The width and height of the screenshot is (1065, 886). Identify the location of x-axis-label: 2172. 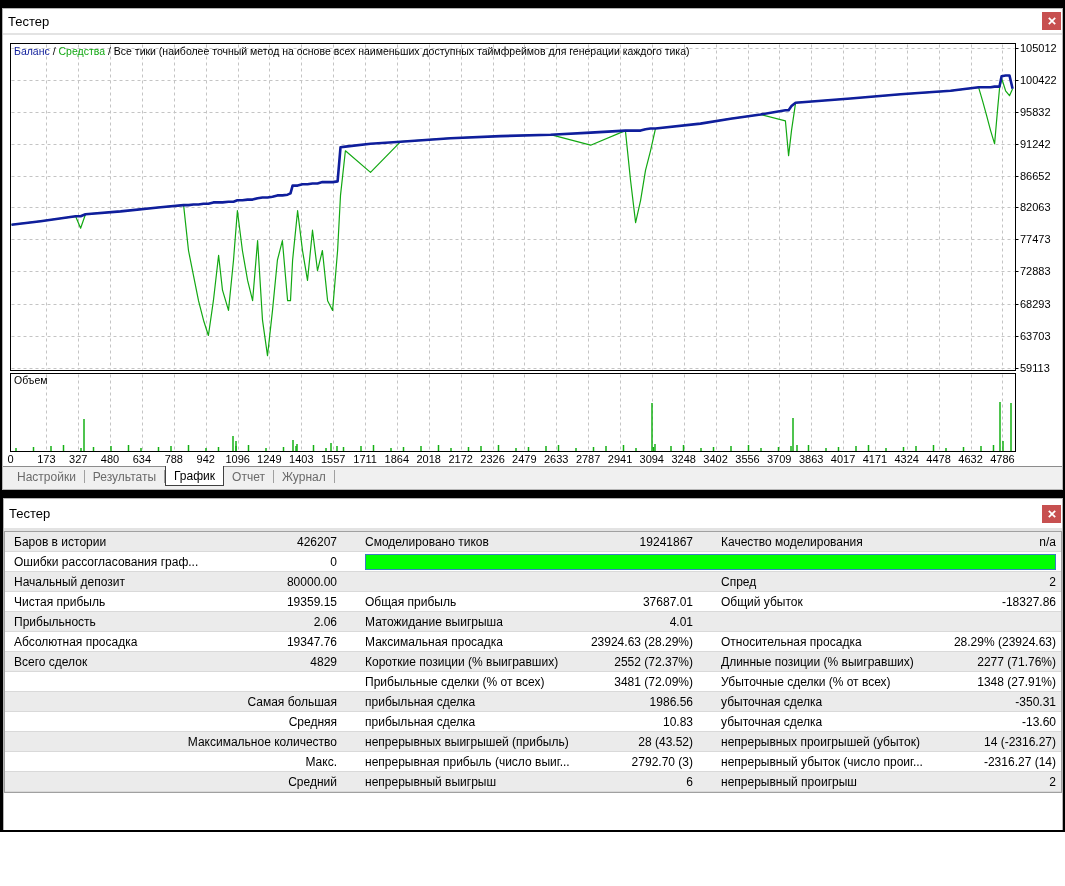
(460, 459).